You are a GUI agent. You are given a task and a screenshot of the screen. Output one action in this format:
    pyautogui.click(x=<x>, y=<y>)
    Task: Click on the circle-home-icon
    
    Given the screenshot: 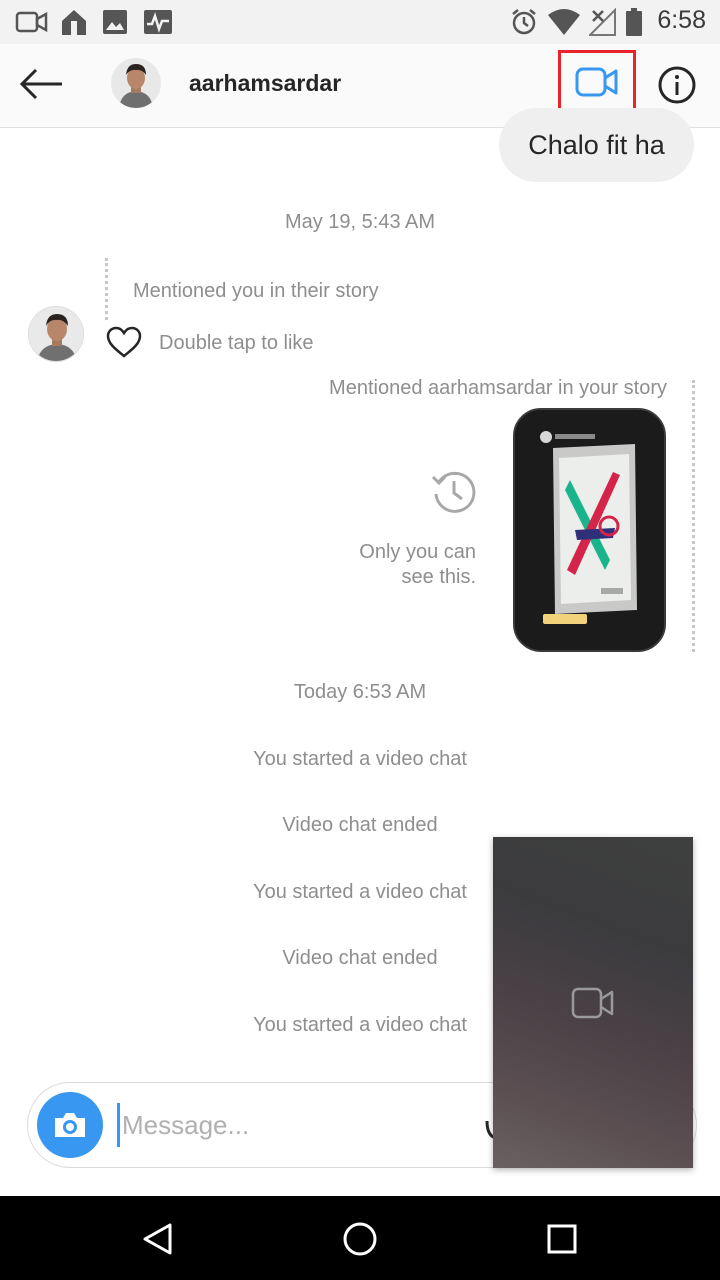 What is the action you would take?
    pyautogui.click(x=360, y=1239)
    